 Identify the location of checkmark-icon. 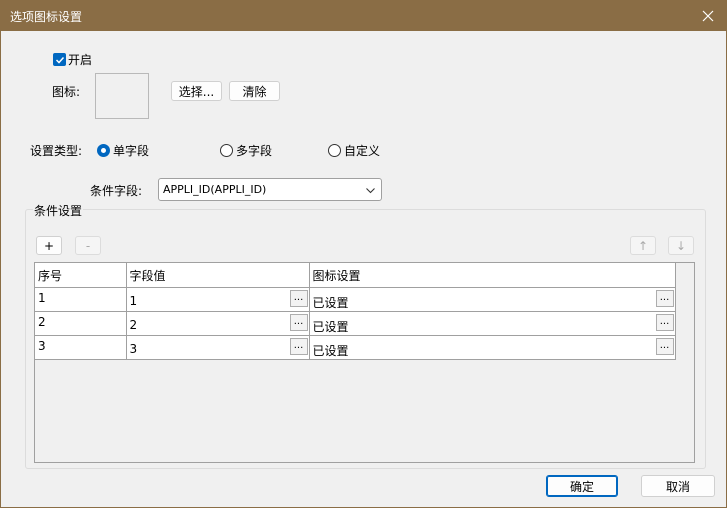
(59, 60).